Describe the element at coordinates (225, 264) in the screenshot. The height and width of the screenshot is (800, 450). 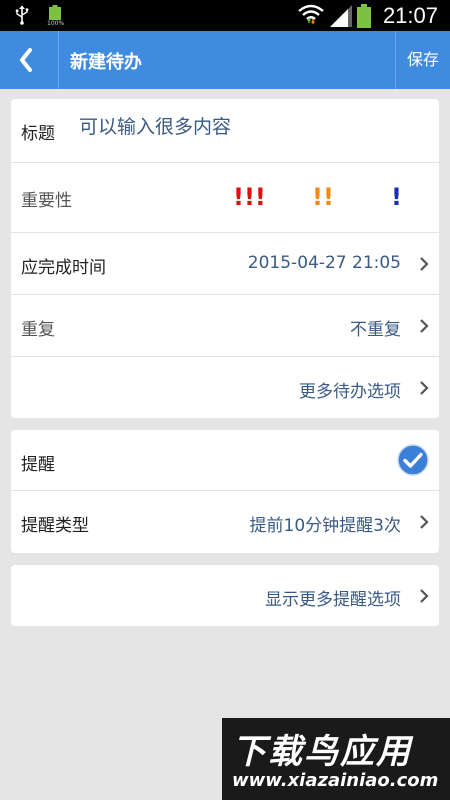
I see `due-time-row: 应完成时间 2015-04-27 21:05` at that location.